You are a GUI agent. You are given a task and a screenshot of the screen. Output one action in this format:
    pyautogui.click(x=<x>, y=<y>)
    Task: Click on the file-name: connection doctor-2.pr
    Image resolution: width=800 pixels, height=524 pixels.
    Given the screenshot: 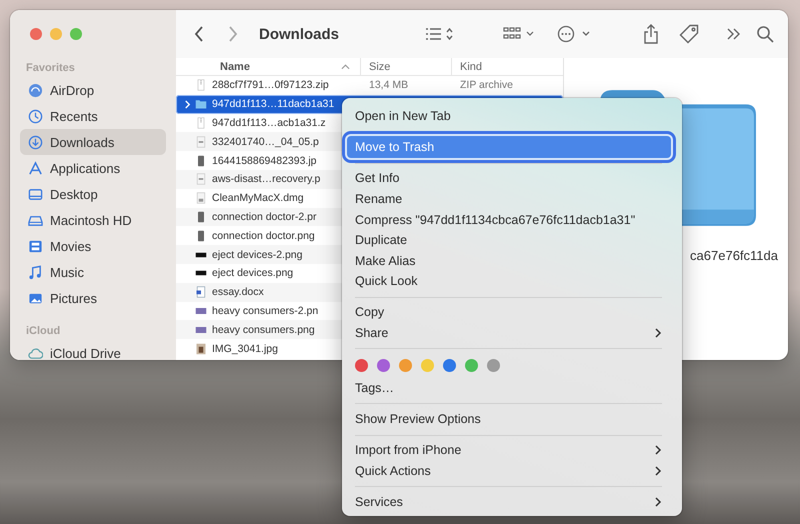 What is the action you would take?
    pyautogui.click(x=264, y=216)
    